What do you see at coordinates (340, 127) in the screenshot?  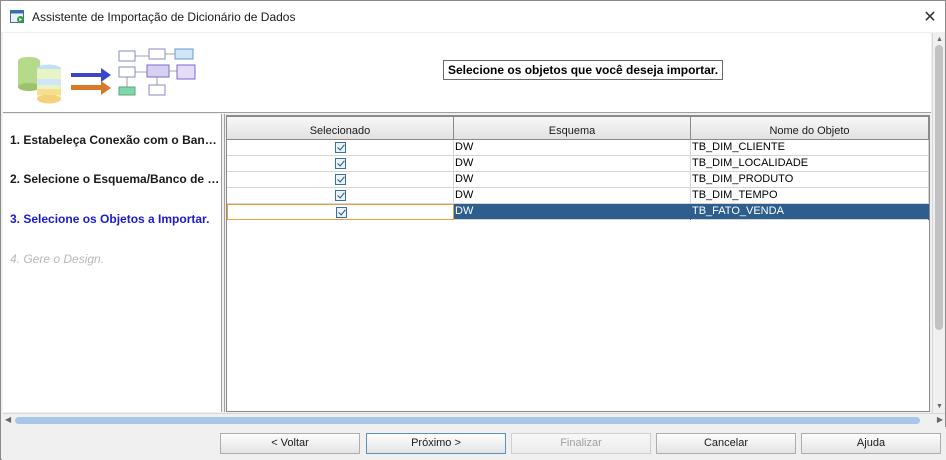 I see `column-header-selected: Selecionado` at bounding box center [340, 127].